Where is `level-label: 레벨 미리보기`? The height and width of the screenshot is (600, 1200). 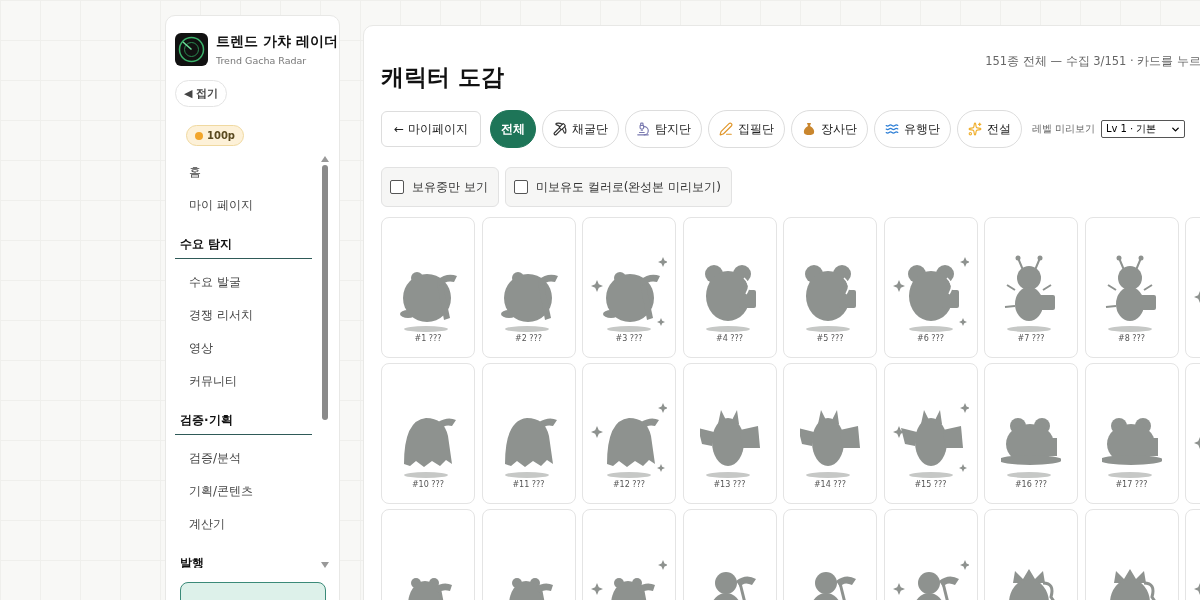
level-label: 레벨 미리보기 is located at coordinates (1063, 129).